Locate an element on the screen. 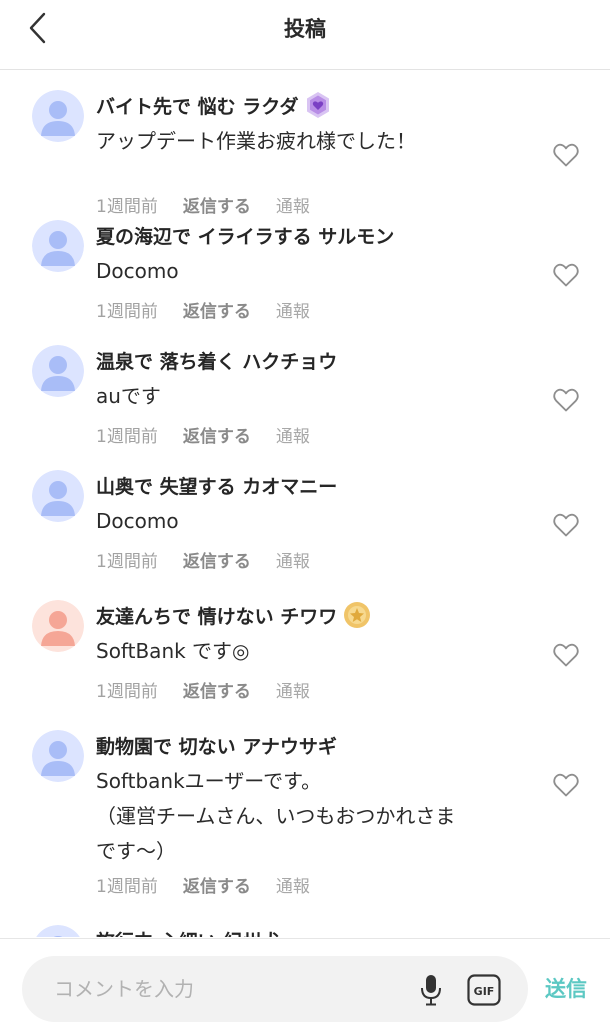 Image resolution: width=610 pixels, height=1024 pixels. comment-input-box: GIF is located at coordinates (275, 989).